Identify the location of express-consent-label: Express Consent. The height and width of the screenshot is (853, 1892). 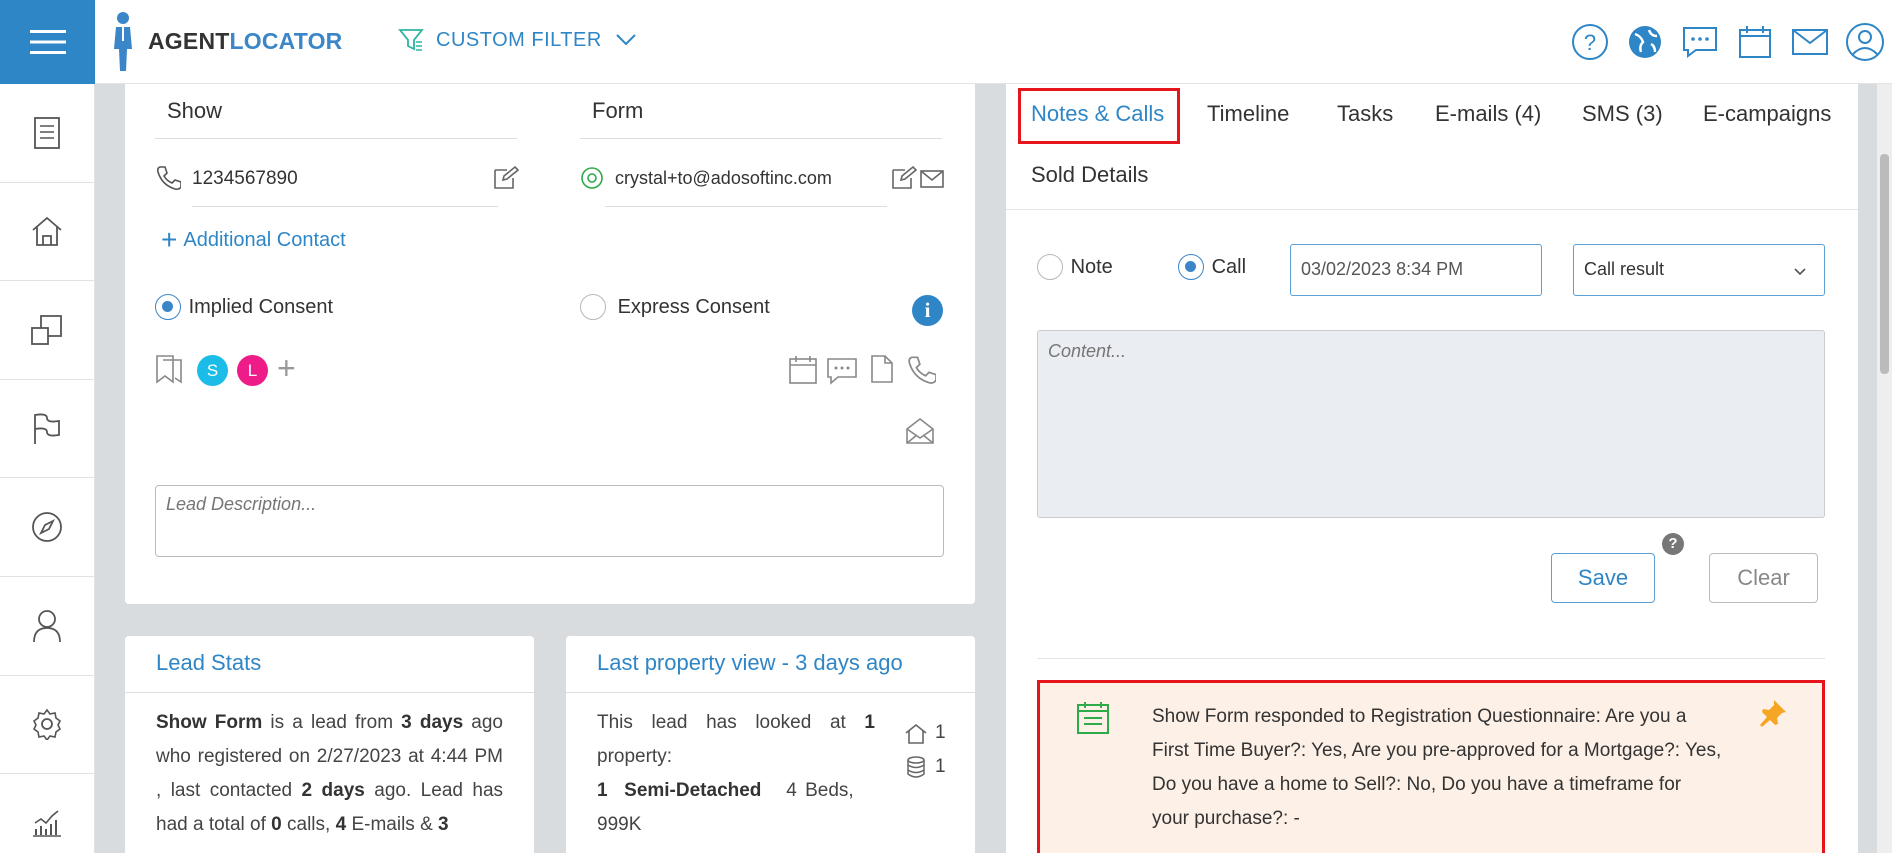
(693, 306).